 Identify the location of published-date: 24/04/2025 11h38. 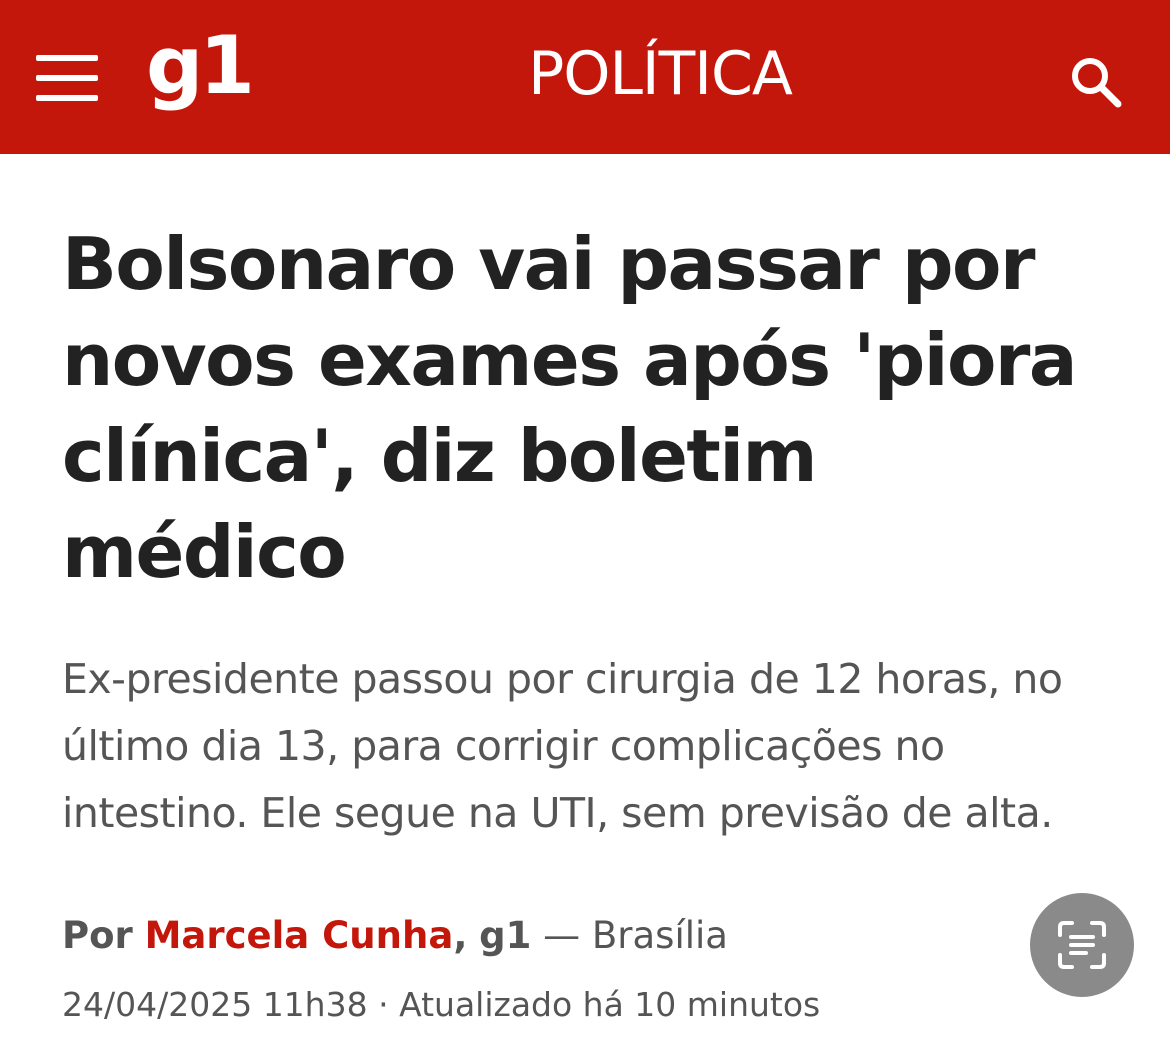
(215, 1004).